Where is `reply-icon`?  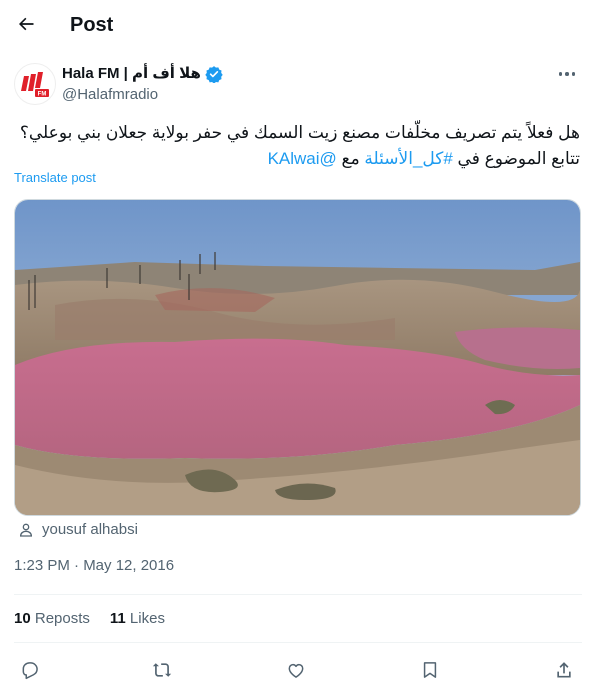 reply-icon is located at coordinates (30, 671).